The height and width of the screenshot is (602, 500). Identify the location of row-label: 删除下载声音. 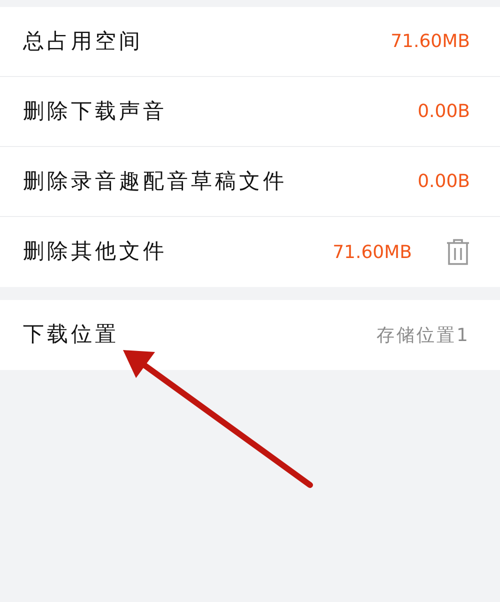
(95, 111).